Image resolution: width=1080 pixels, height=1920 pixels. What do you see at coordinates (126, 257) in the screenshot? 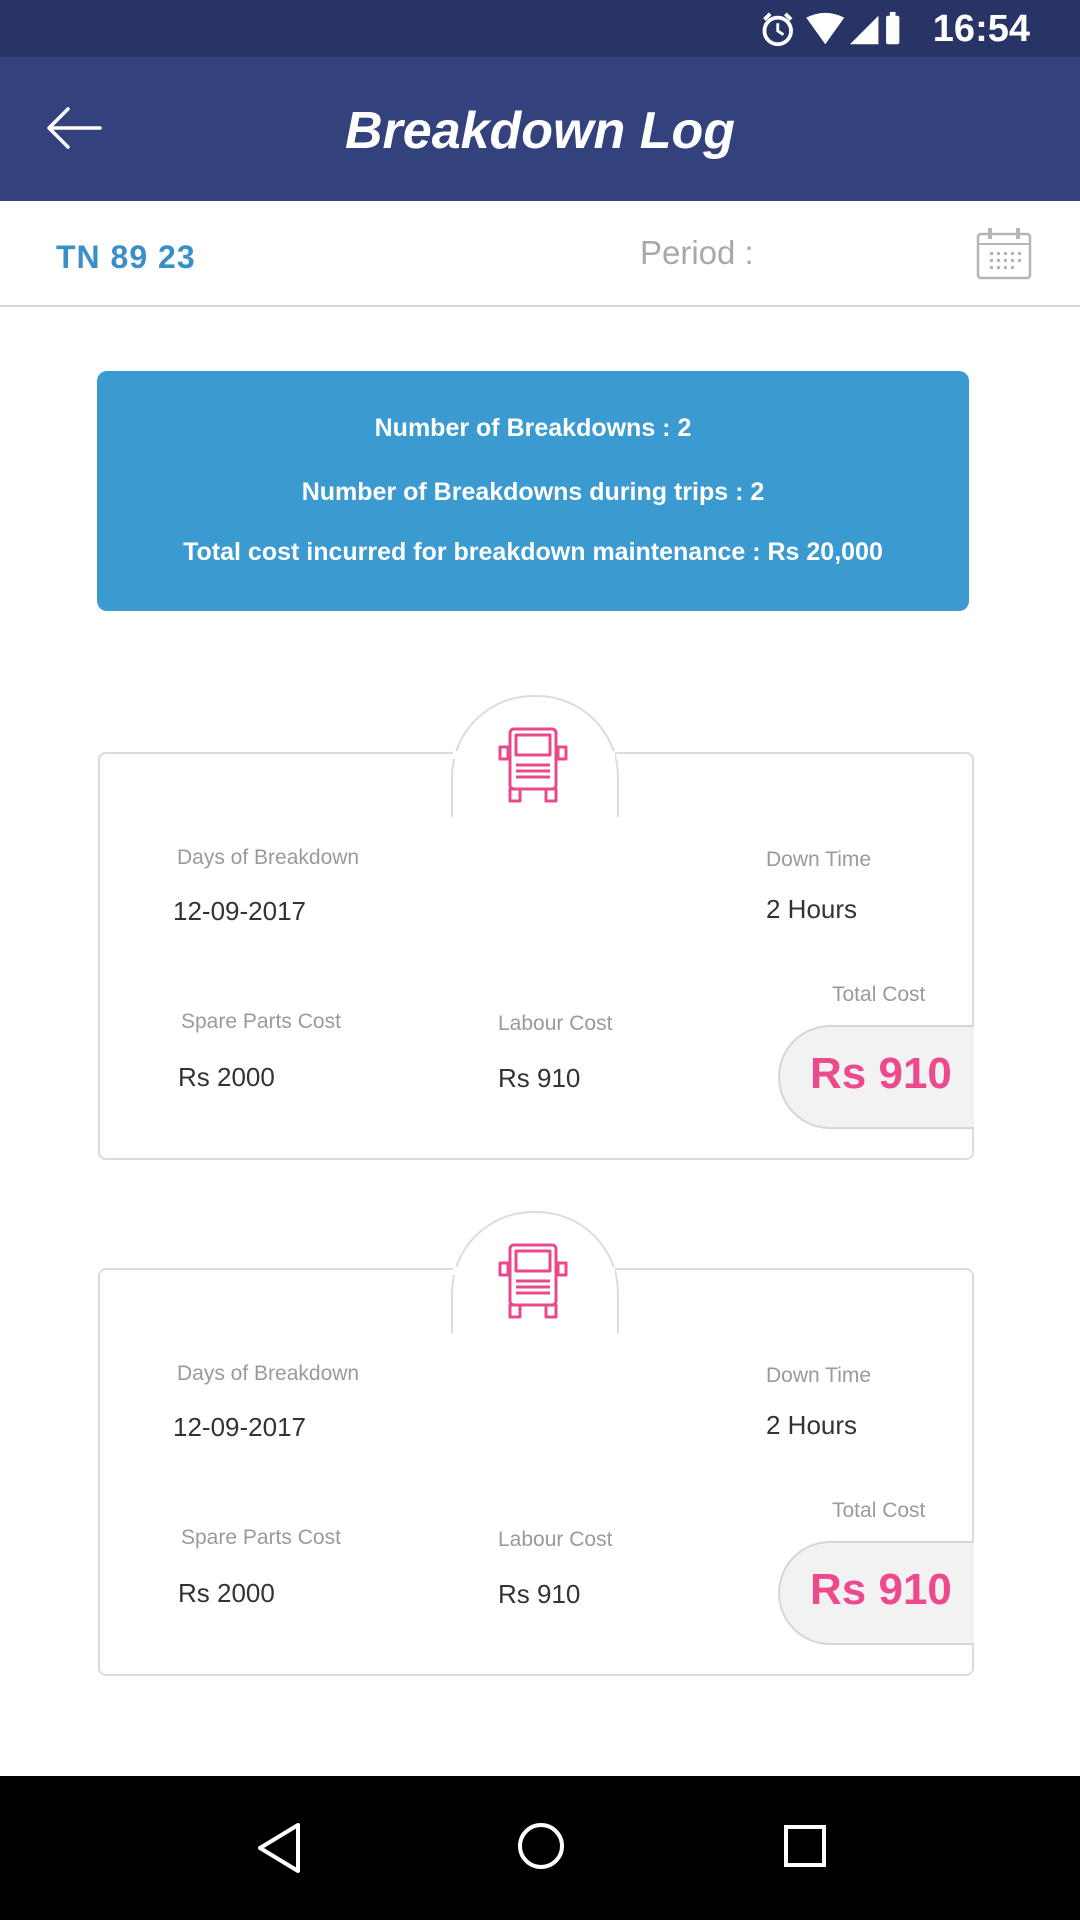
I see `vehicle-number: TN 89 23` at bounding box center [126, 257].